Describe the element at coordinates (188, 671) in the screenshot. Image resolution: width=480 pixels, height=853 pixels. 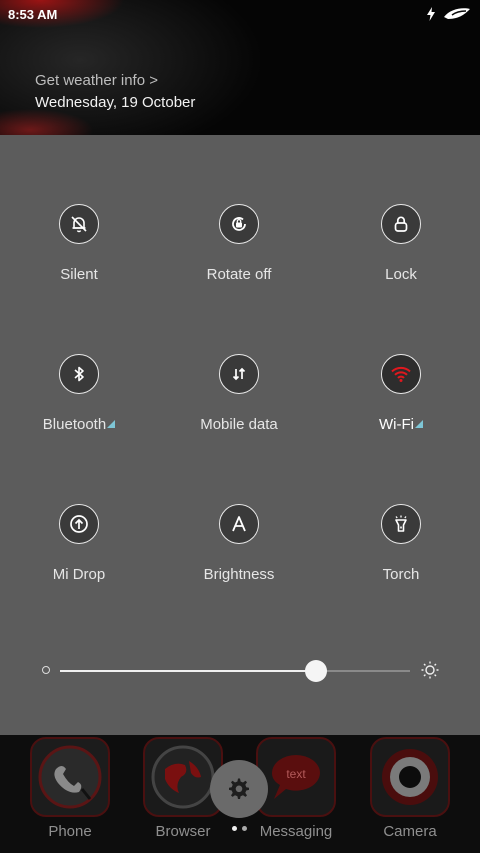
I see `slider-fill` at that location.